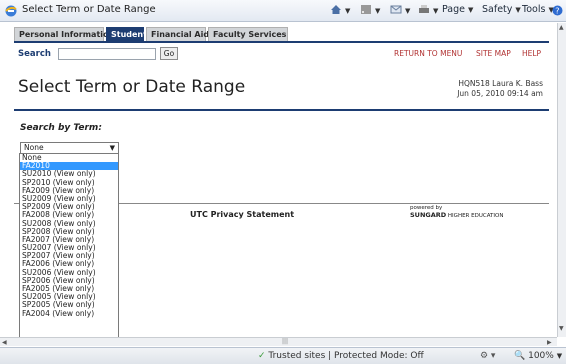  I want to click on chevron-down-icon: ▼, so click(112, 148).